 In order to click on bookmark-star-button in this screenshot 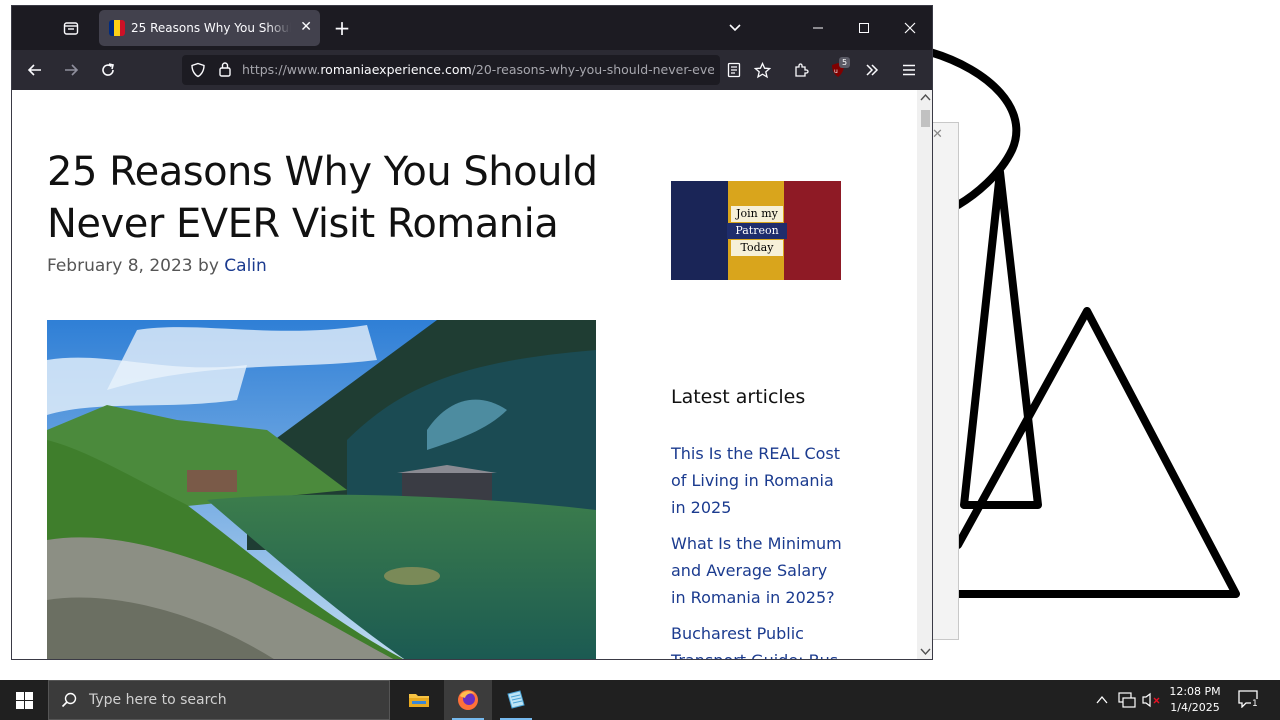, I will do `click(762, 70)`.